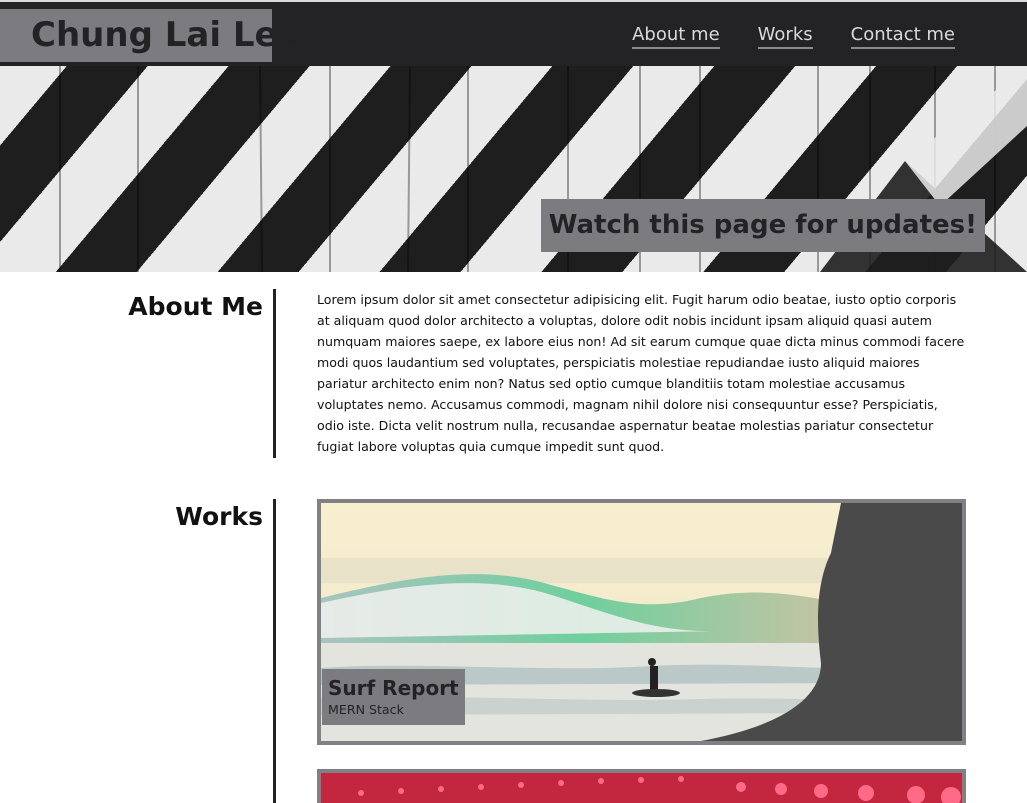 The height and width of the screenshot is (803, 1027). What do you see at coordinates (195, 306) in the screenshot?
I see `about-heading: About Me` at bounding box center [195, 306].